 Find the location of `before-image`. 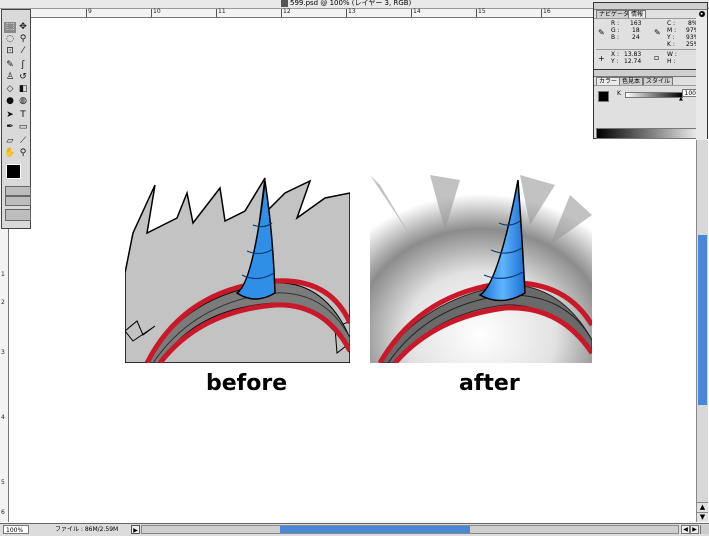

before-image is located at coordinates (237, 263).